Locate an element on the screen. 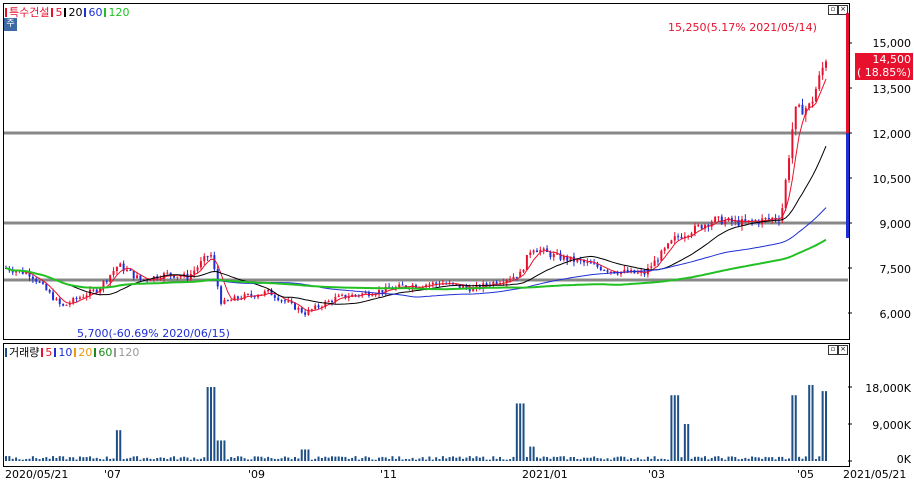 The height and width of the screenshot is (482, 914). low-annotation: 5,700(-60.69% 2020/06/15) is located at coordinates (153, 333).